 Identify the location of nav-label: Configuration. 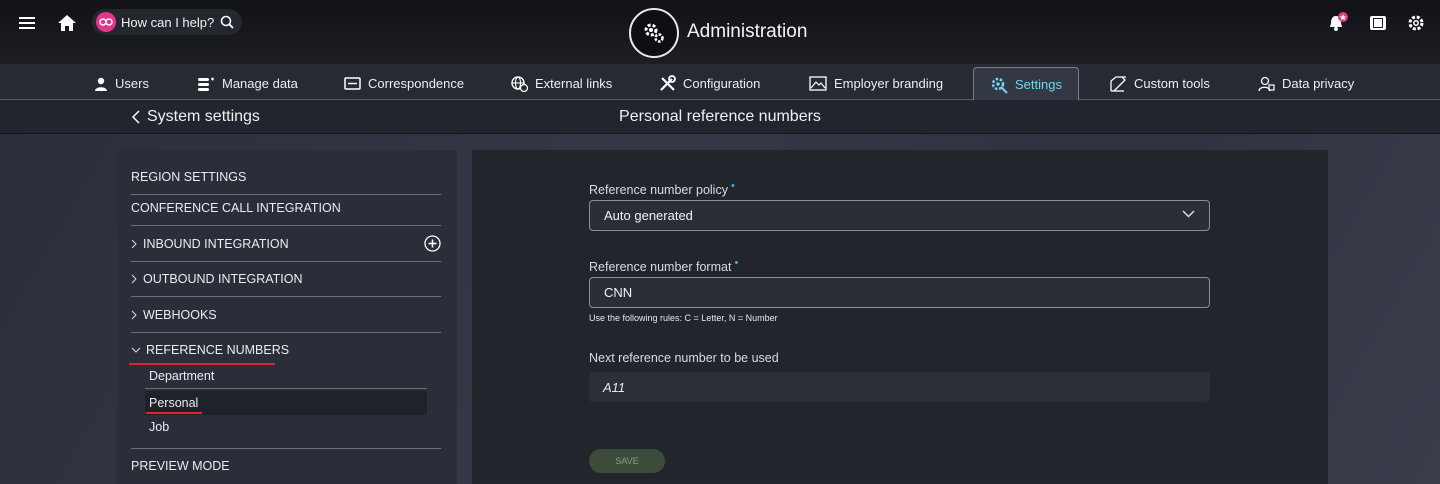
(722, 83).